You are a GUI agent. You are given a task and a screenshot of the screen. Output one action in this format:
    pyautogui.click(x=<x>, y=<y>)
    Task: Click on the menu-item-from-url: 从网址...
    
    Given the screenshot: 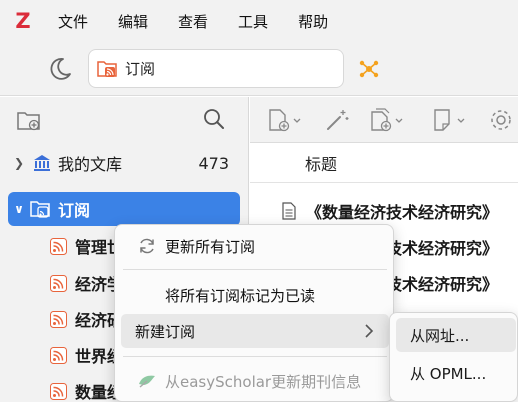 What is the action you would take?
    pyautogui.click(x=456, y=335)
    